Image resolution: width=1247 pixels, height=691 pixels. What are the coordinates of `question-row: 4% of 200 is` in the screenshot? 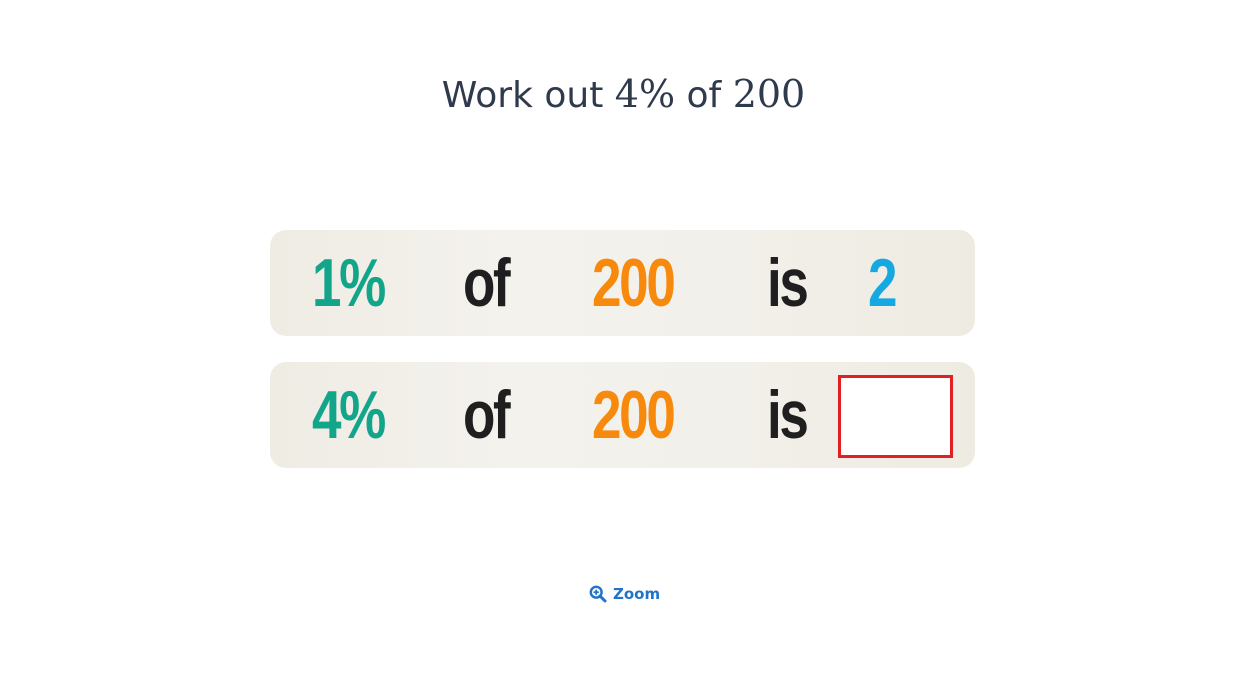 It's located at (622, 415).